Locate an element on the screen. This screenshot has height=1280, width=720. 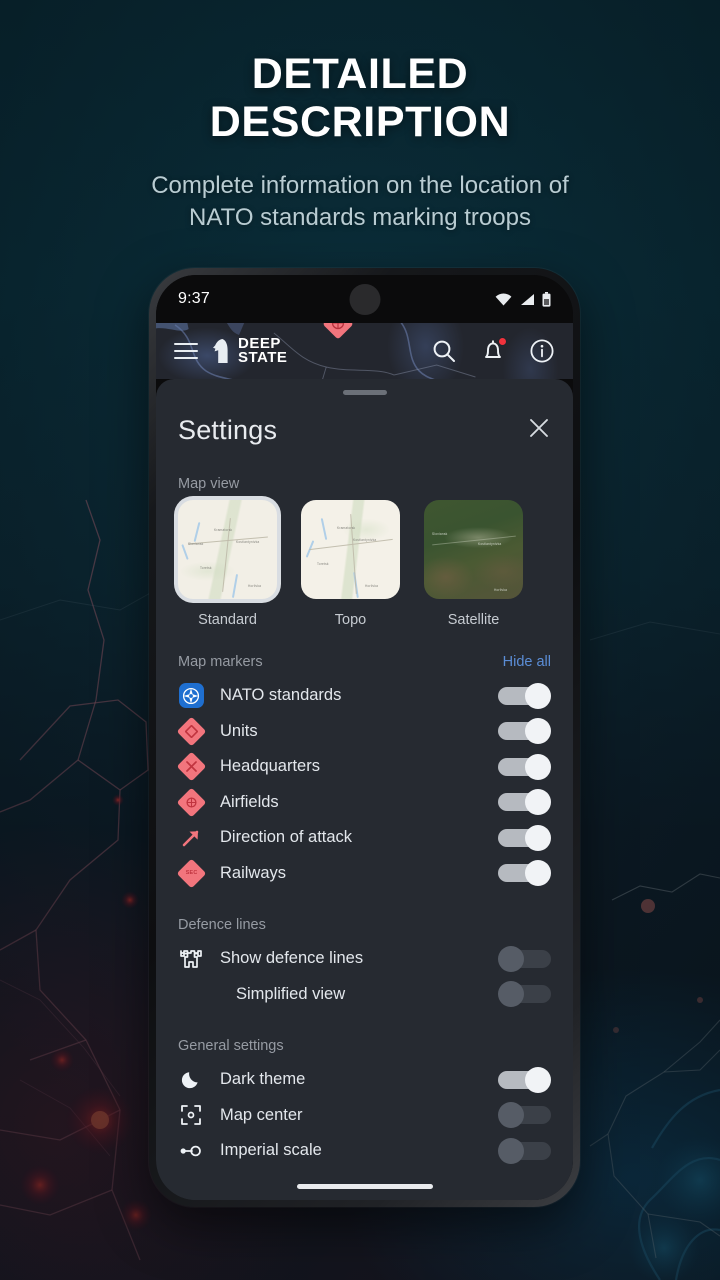
setting-label-railways: Railways is located at coordinates (253, 872).